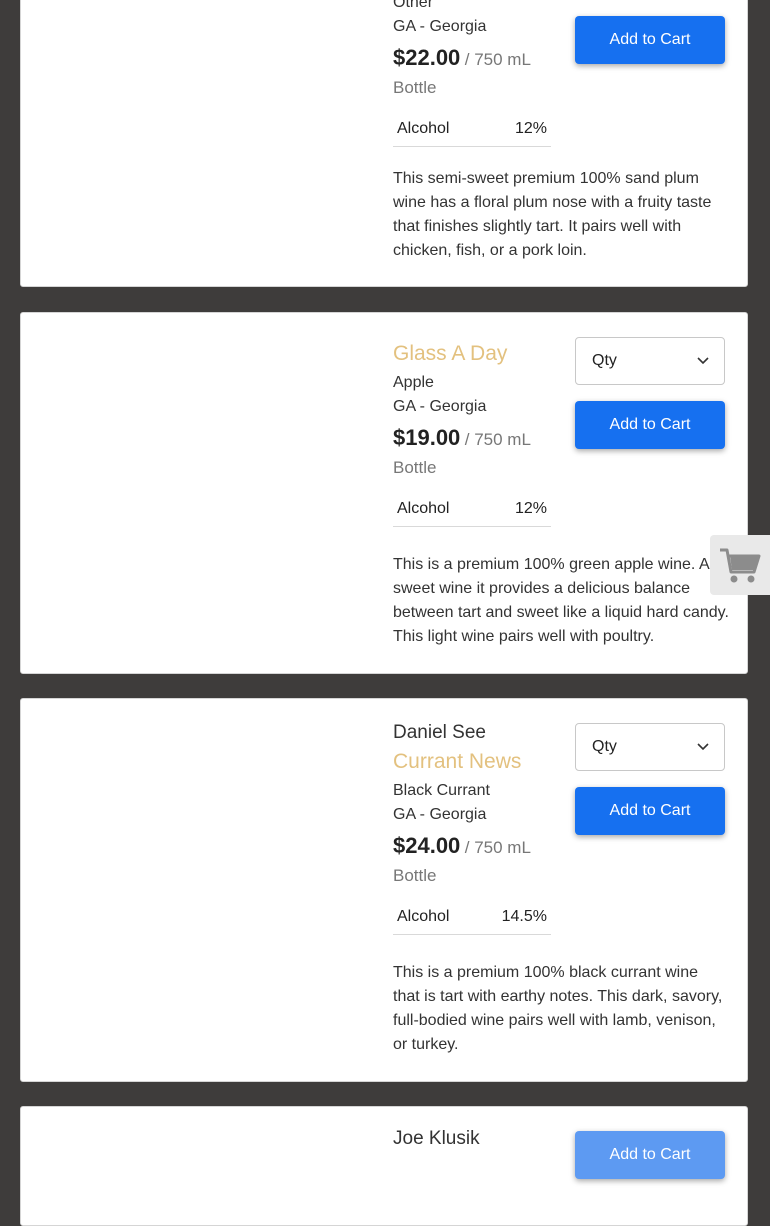 The image size is (770, 1226). I want to click on product-fruit: Black Currant, so click(441, 790).